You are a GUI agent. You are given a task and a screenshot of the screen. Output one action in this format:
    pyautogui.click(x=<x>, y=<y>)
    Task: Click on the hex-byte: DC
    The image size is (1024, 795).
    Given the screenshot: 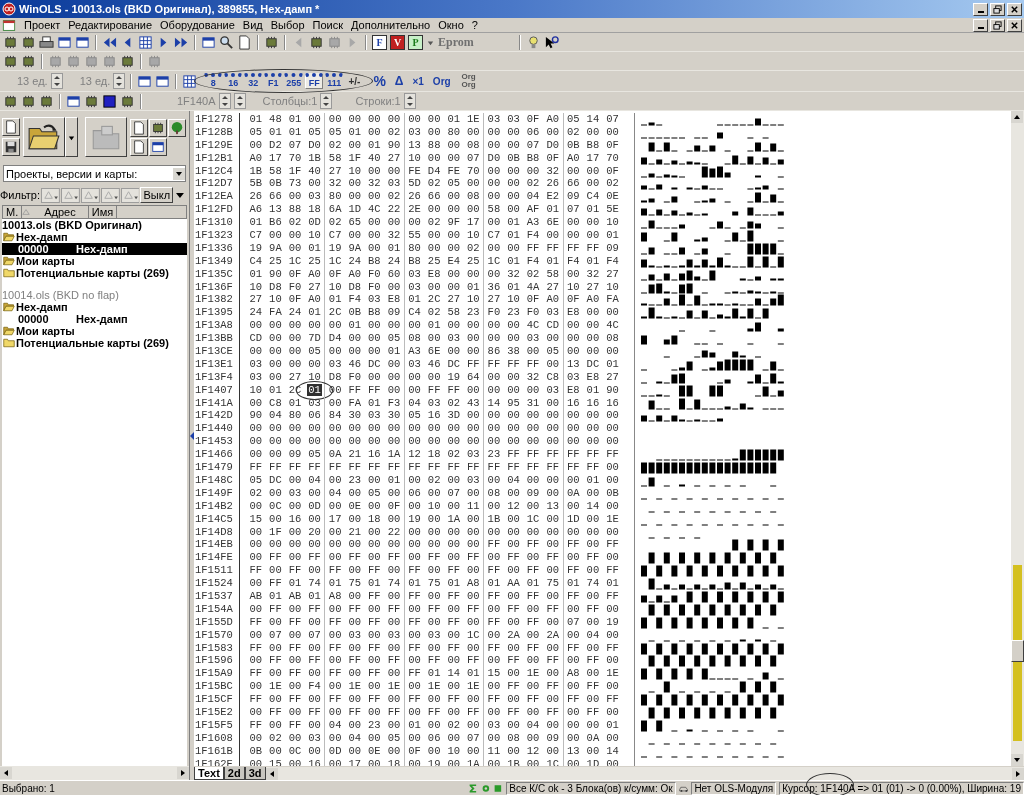 What is the action you would take?
    pyautogui.click(x=275, y=479)
    